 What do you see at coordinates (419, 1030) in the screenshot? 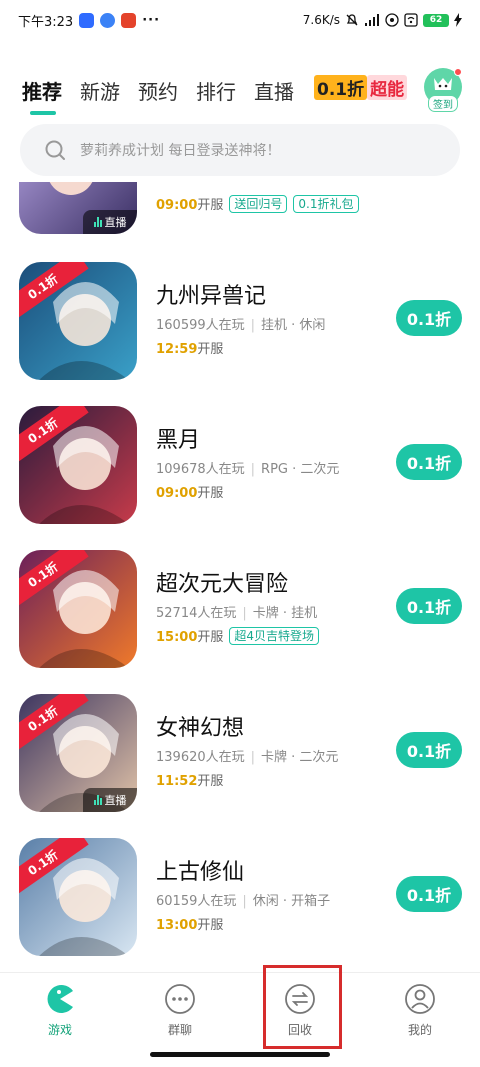
I see `nav-label: 我的` at bounding box center [419, 1030].